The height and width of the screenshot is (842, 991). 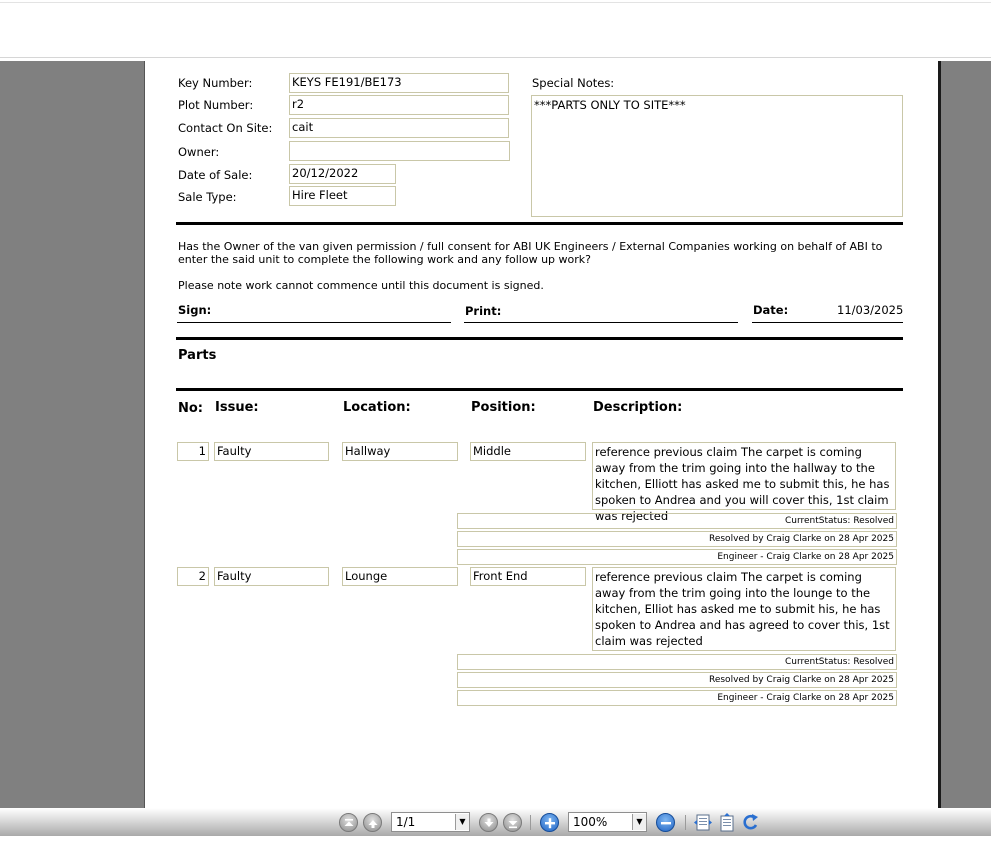 What do you see at coordinates (237, 407) in the screenshot?
I see `header-issue: Issue:` at bounding box center [237, 407].